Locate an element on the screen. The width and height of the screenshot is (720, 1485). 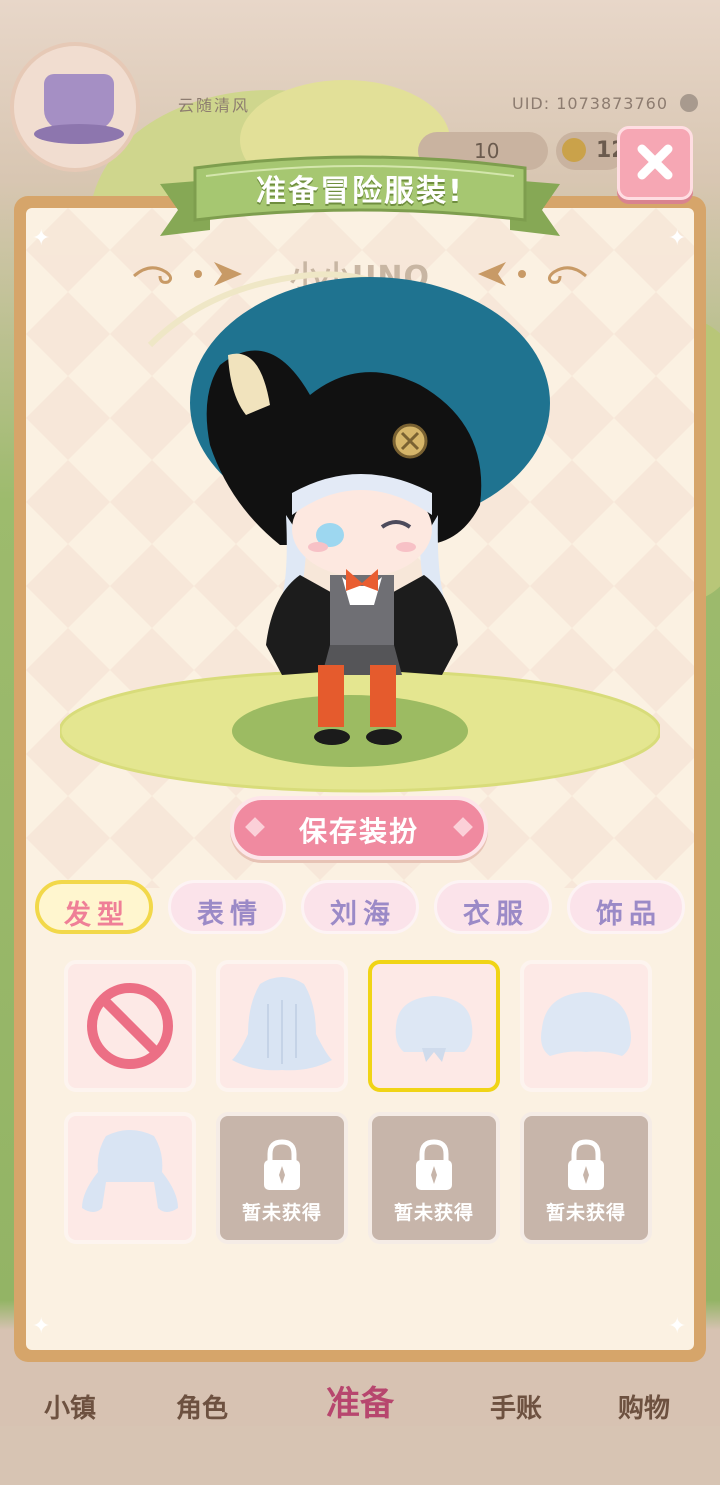
item-none is located at coordinates (130, 1026).